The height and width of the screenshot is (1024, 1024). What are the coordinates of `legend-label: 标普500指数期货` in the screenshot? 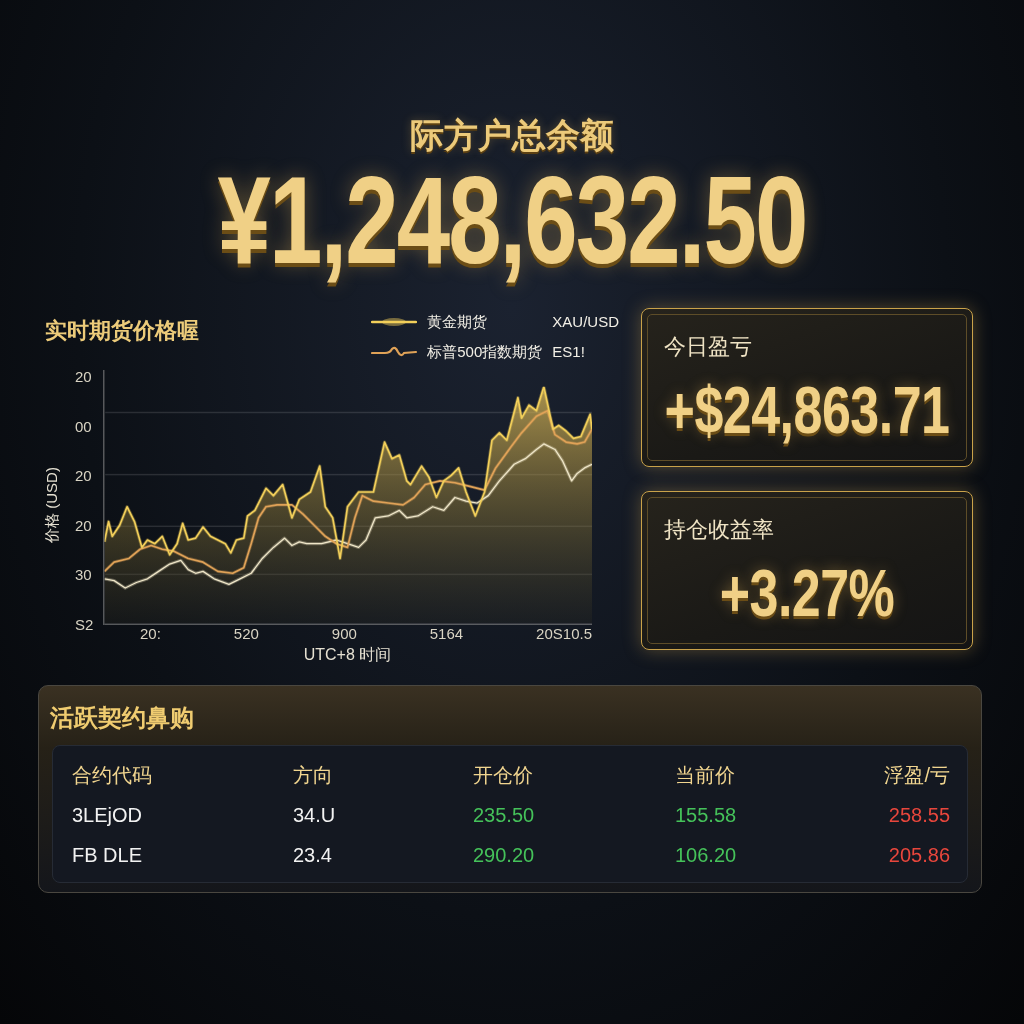 It's located at (485, 352).